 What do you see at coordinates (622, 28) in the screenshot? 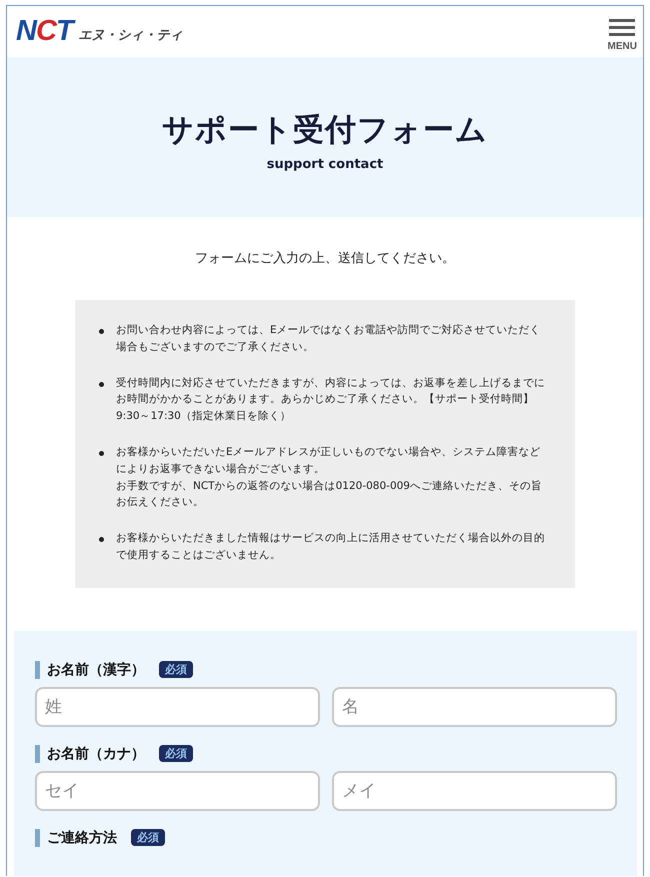
I see `menu-icon` at bounding box center [622, 28].